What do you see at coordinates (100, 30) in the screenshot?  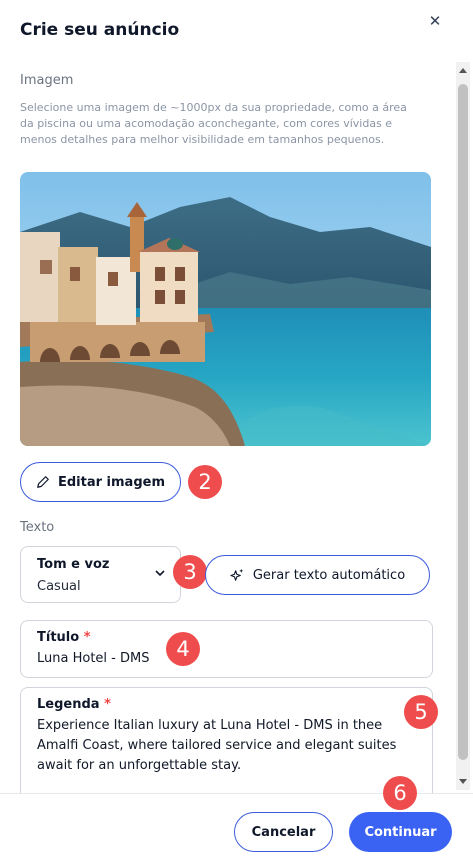 I see `modal-title: Crie seu anúncio` at bounding box center [100, 30].